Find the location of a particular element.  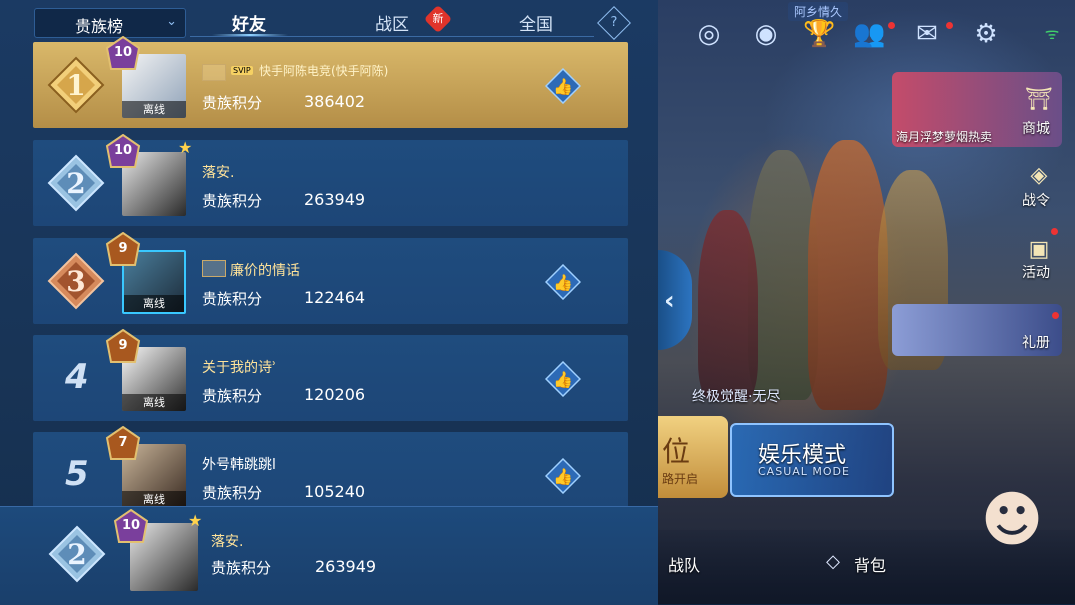

score-value: 120206 is located at coordinates (335, 394).